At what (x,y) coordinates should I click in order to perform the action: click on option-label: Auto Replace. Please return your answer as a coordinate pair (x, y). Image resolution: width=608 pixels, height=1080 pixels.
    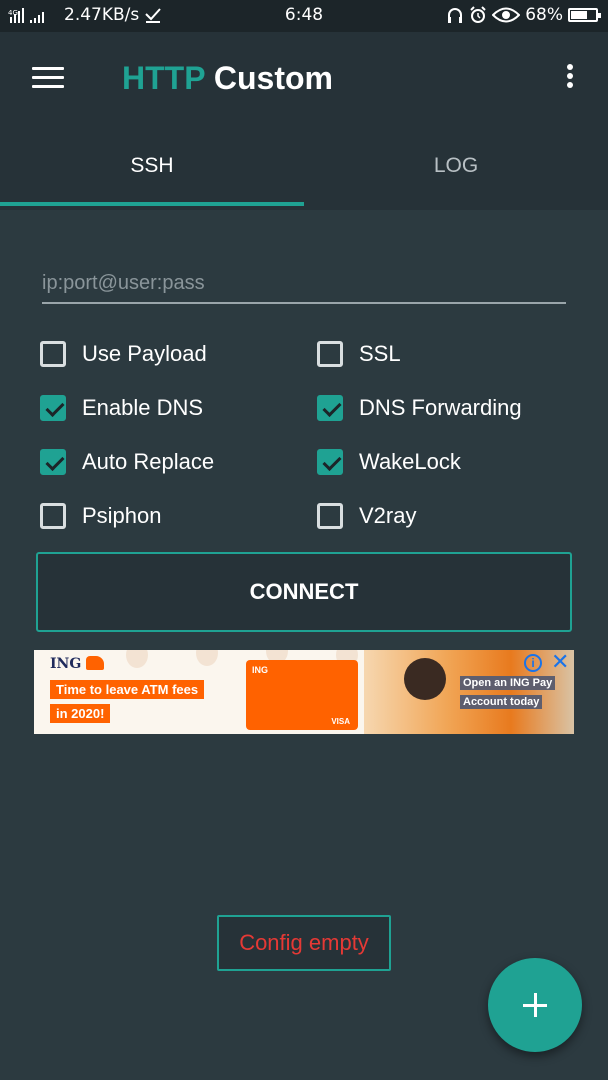
    Looking at the image, I should click on (148, 461).